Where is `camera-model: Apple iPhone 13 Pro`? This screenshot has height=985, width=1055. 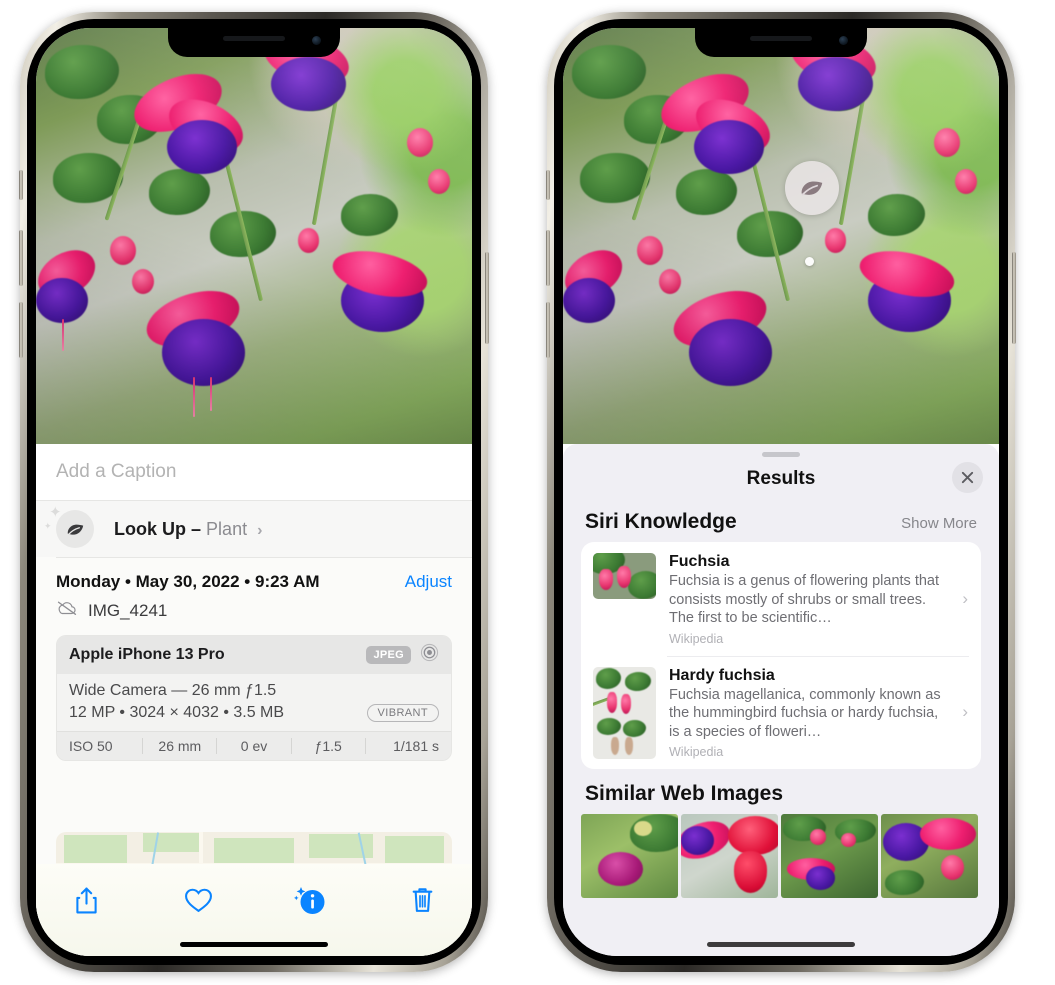 camera-model: Apple iPhone 13 Pro is located at coordinates (147, 654).